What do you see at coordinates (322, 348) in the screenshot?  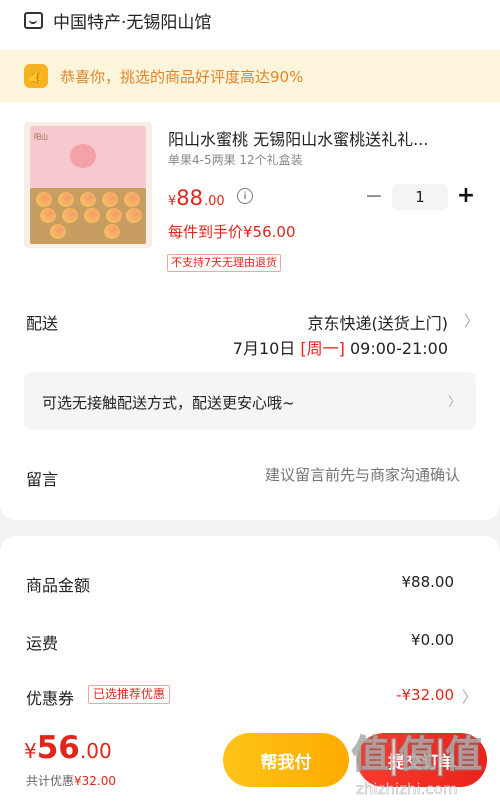 I see `delivery-weekday: [周一]` at bounding box center [322, 348].